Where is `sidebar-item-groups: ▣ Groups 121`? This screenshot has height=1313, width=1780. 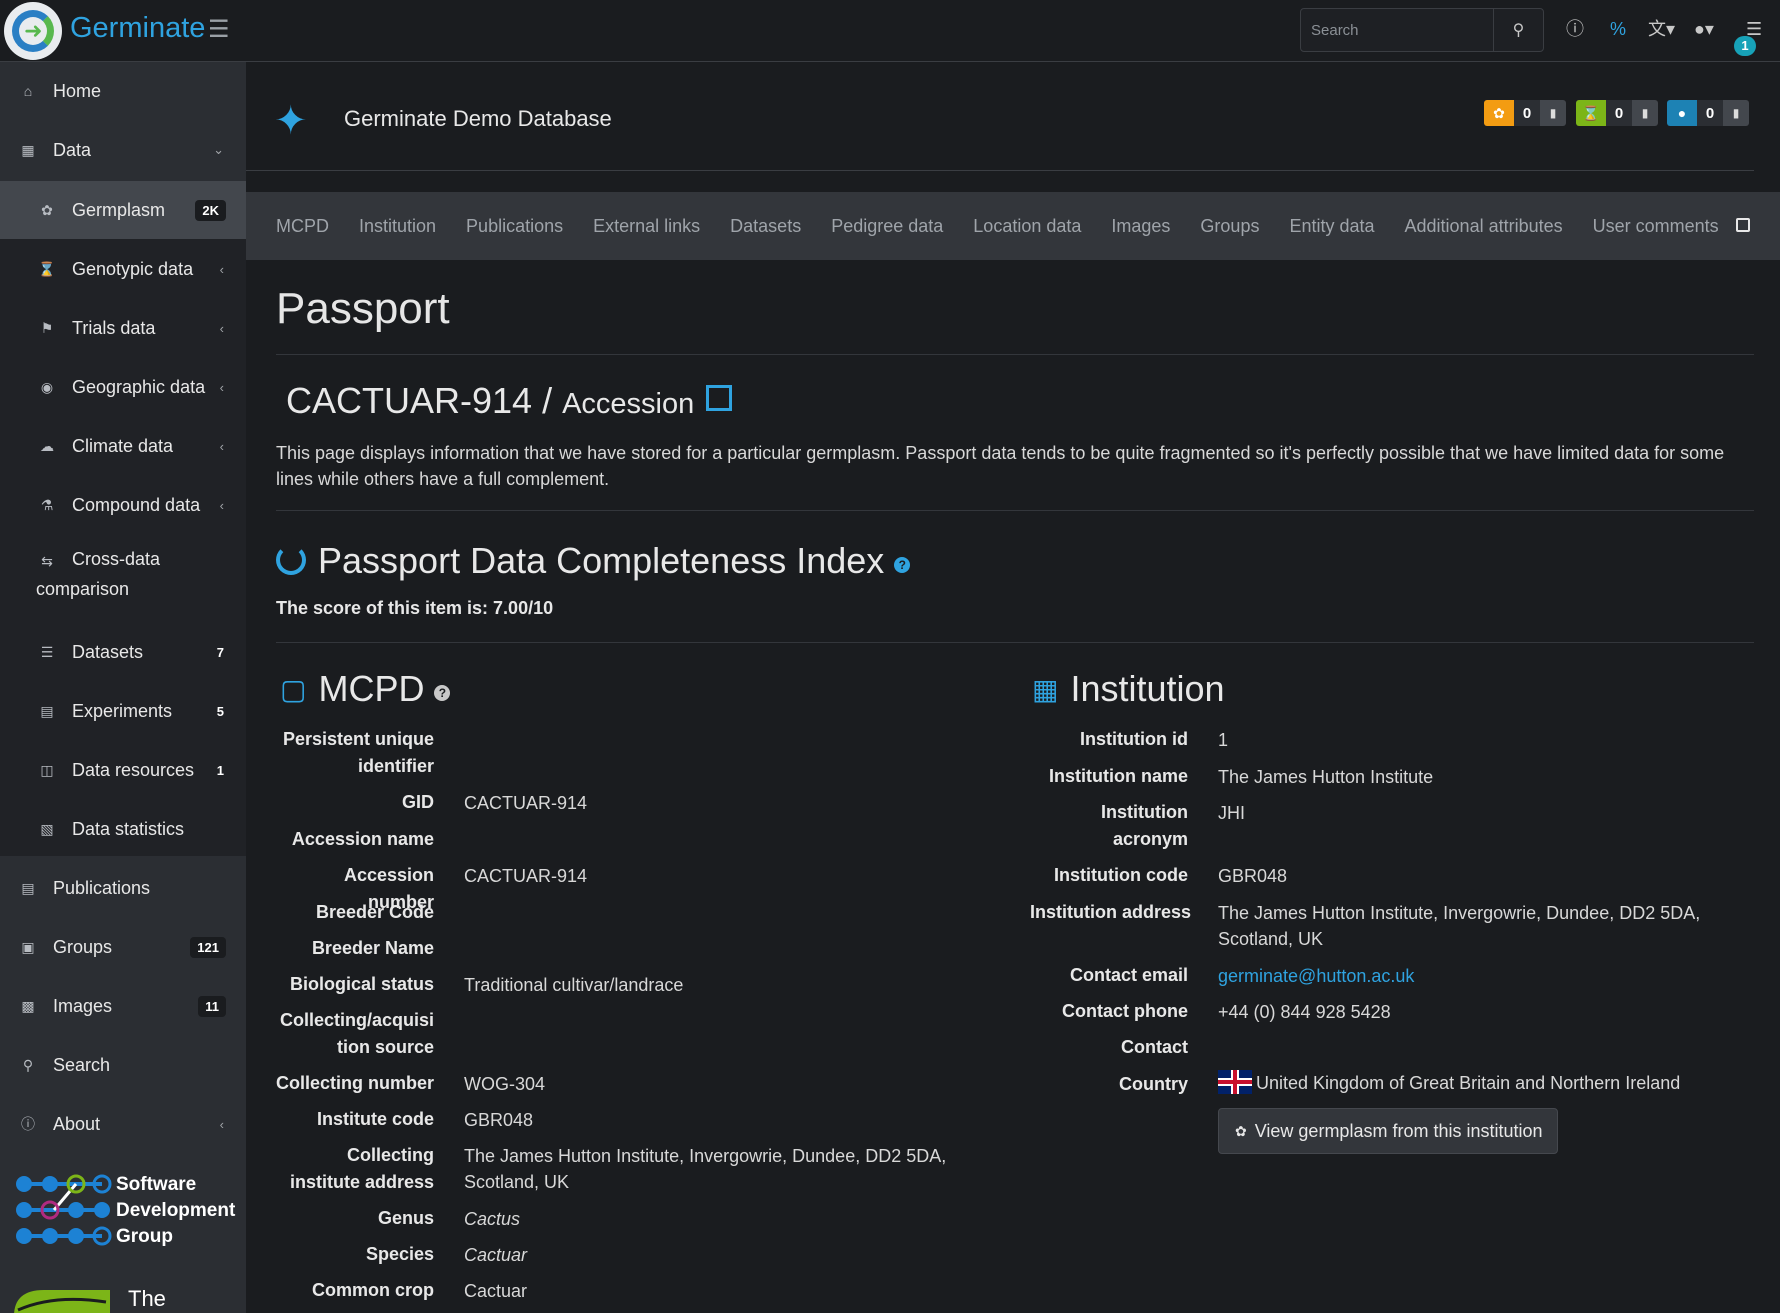
sidebar-item-groups: ▣ Groups 121 is located at coordinates (123, 947).